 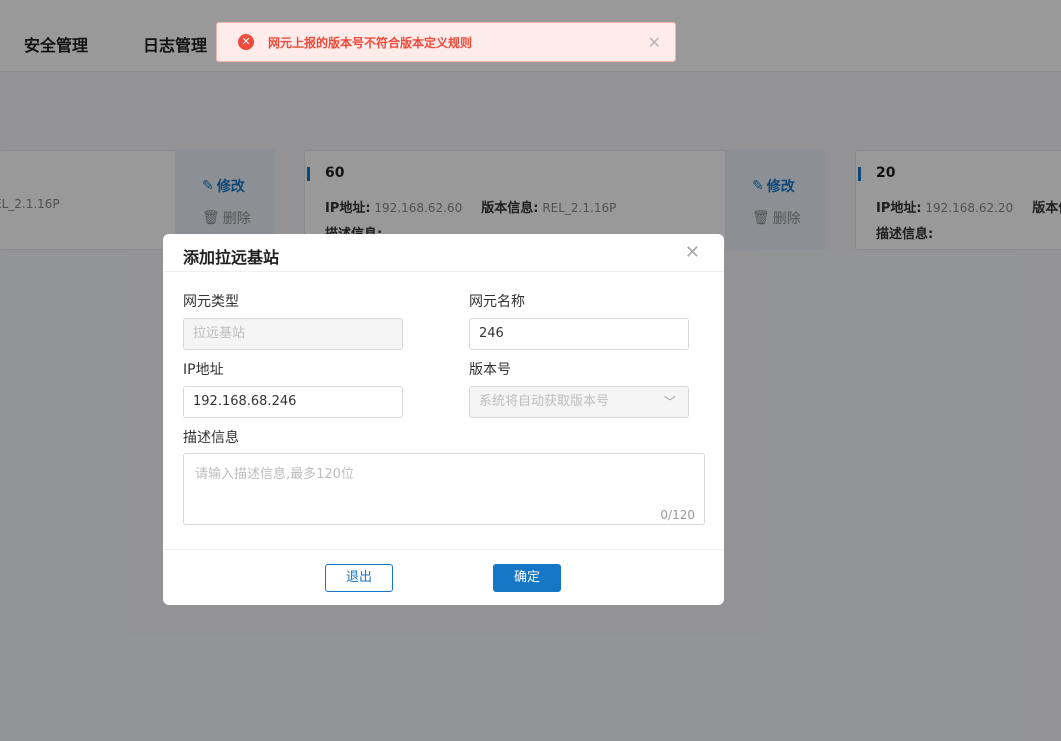 What do you see at coordinates (497, 302) in the screenshot?
I see `name-label: 网元名称` at bounding box center [497, 302].